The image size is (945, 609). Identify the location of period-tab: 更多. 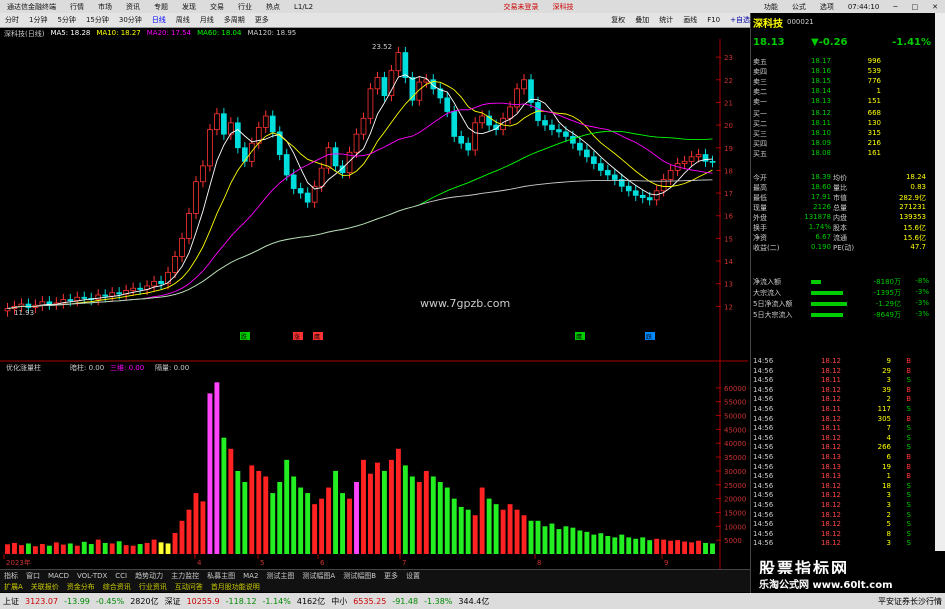
(262, 20).